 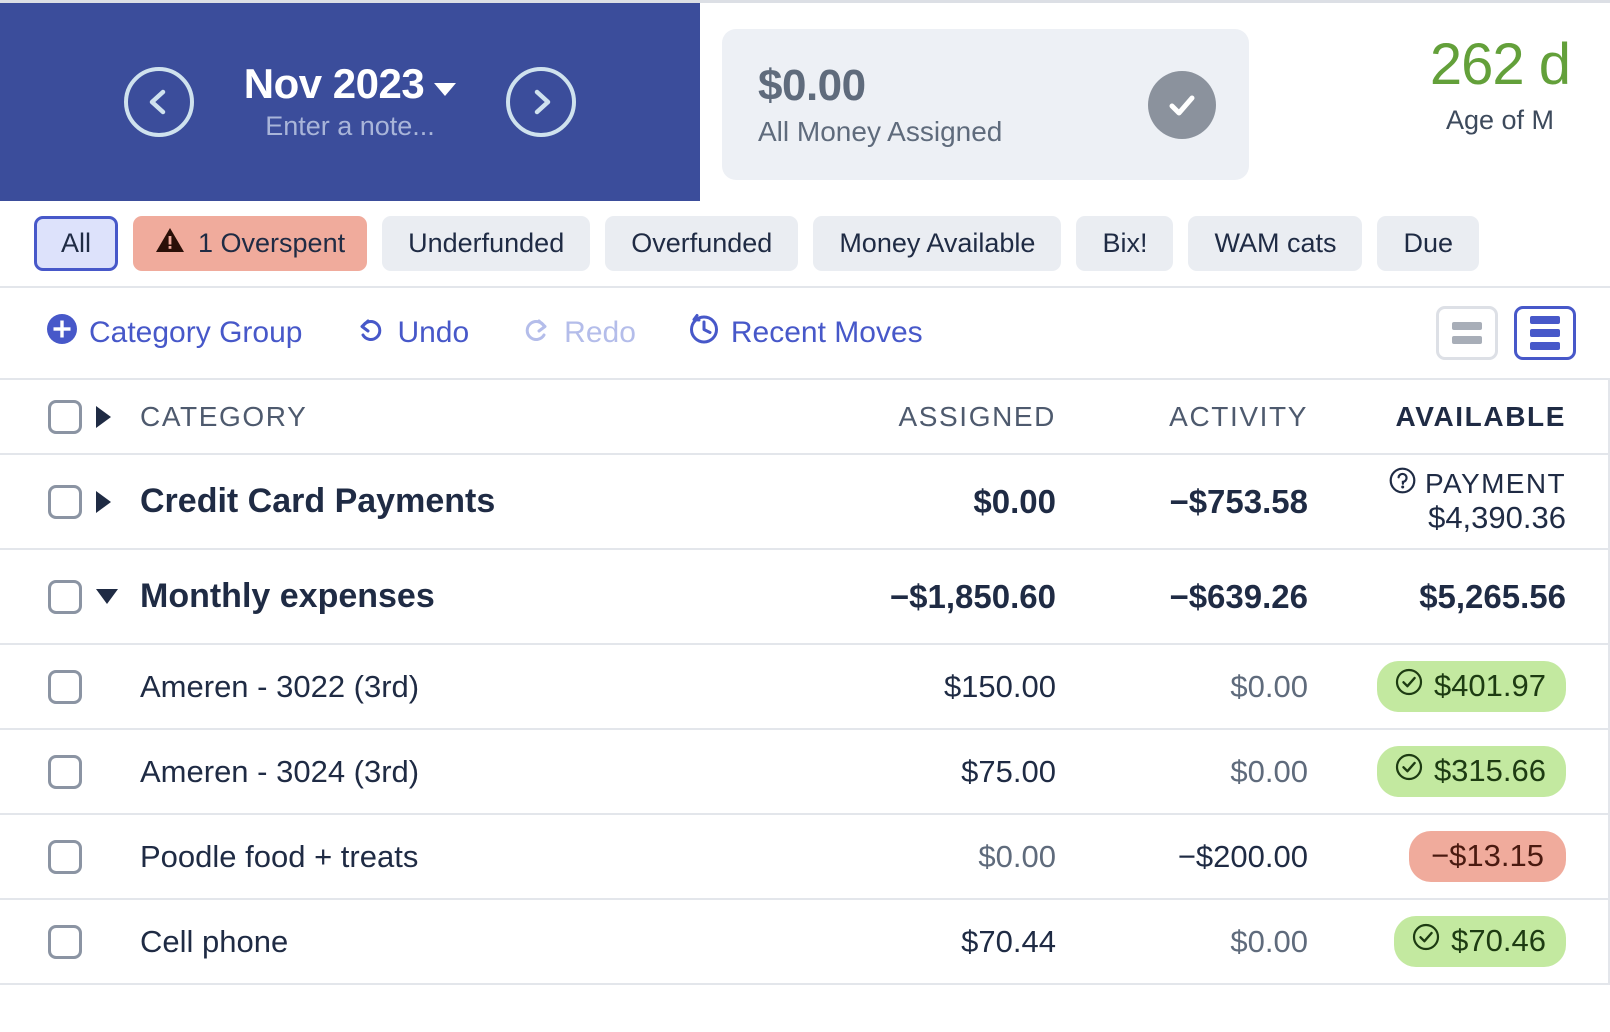 What do you see at coordinates (272, 243) in the screenshot?
I see `filter-label: 1 Overspent` at bounding box center [272, 243].